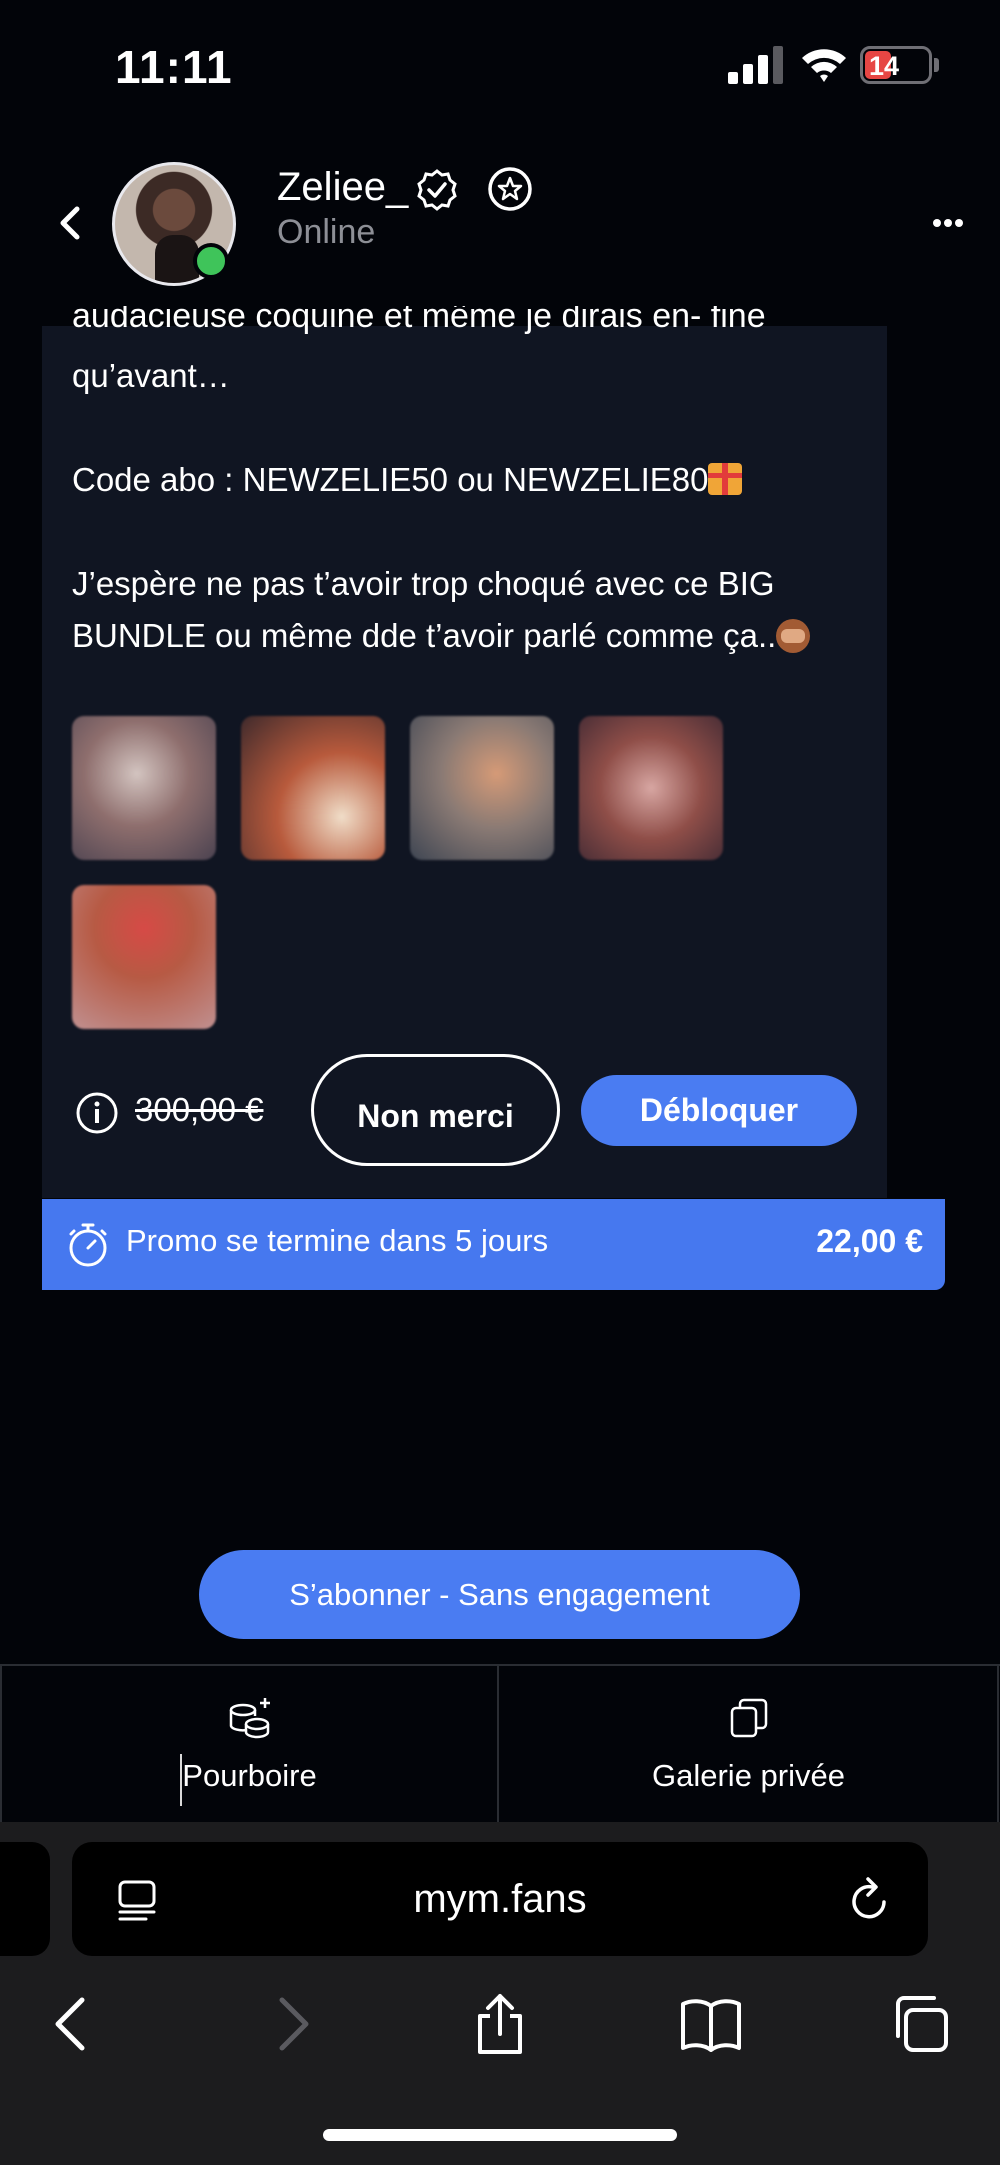  What do you see at coordinates (342, 187) in the screenshot?
I see `profile-username: Zeliee_` at bounding box center [342, 187].